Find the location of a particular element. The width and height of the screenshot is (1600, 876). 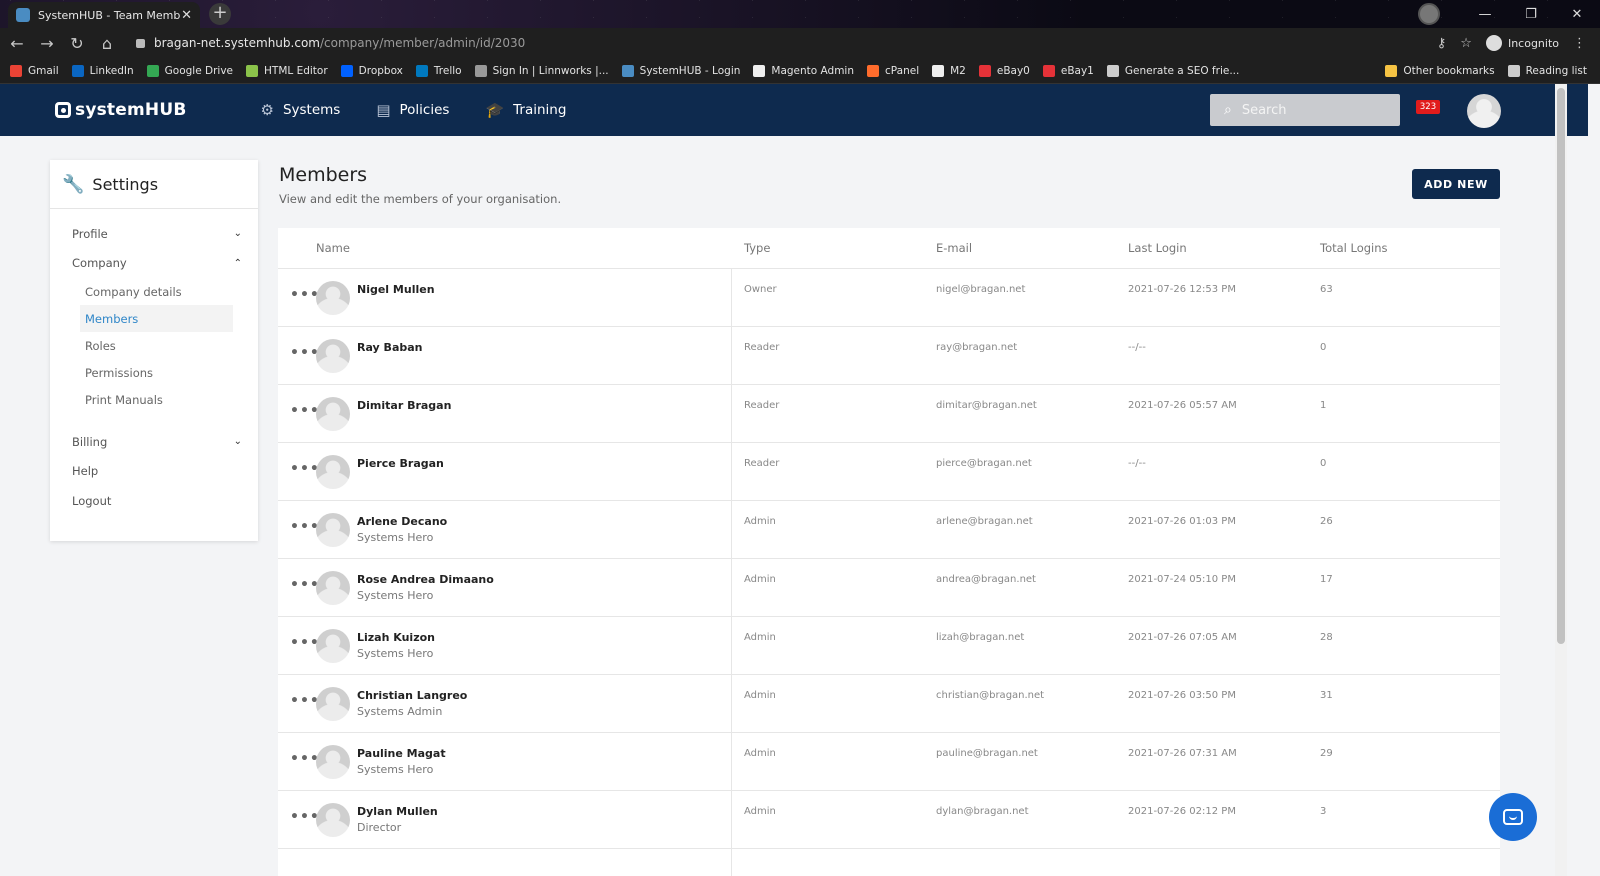

member-name: Pierce Bragan is located at coordinates (400, 463).